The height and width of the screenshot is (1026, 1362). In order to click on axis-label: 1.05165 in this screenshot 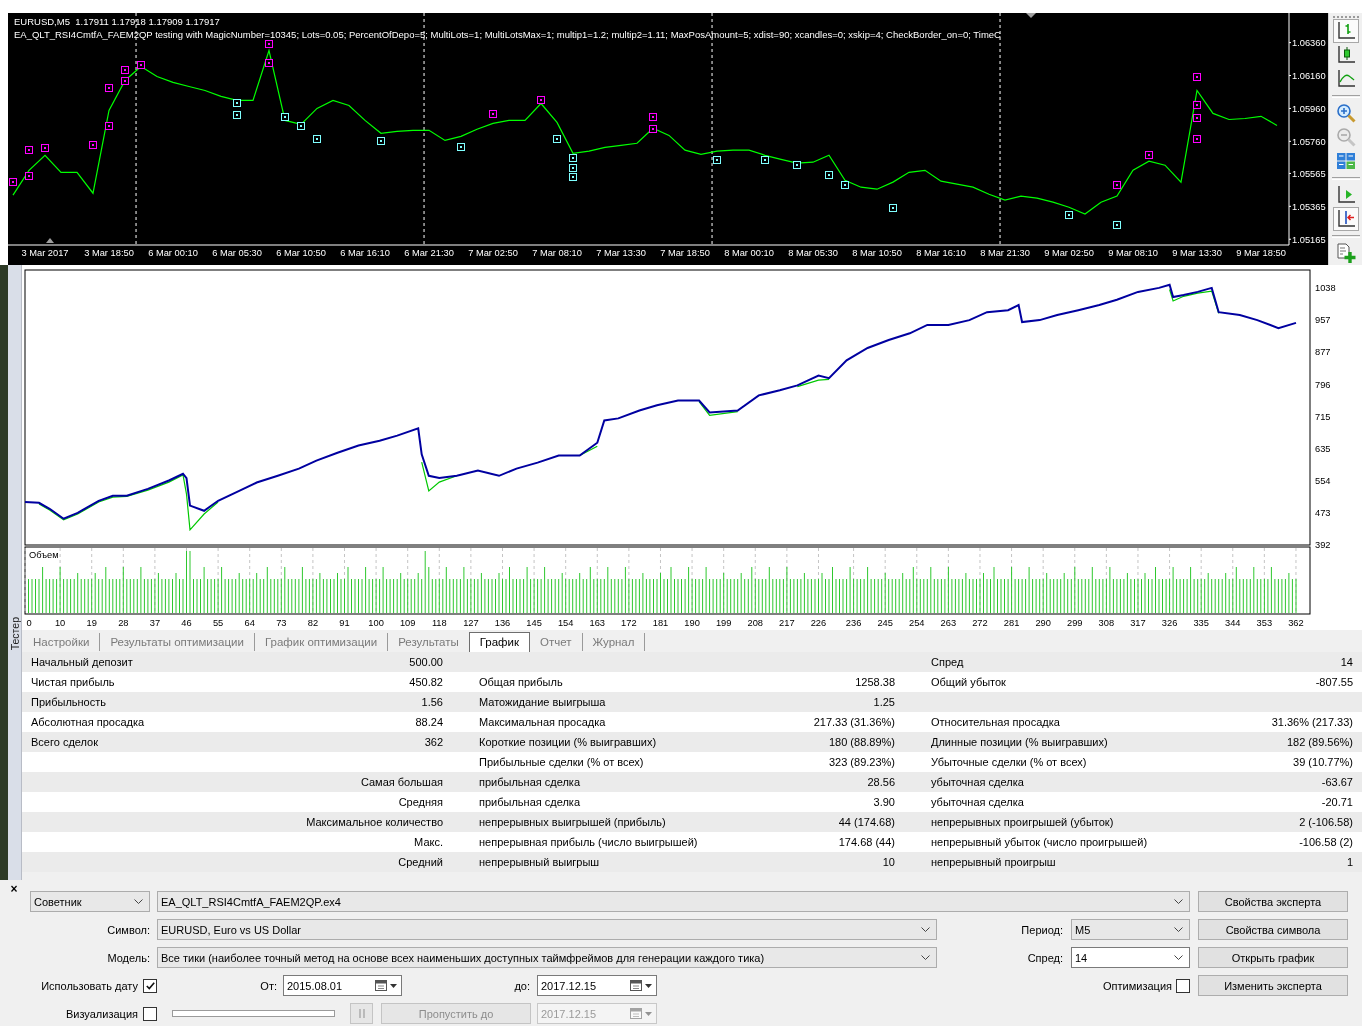, I will do `click(1309, 239)`.